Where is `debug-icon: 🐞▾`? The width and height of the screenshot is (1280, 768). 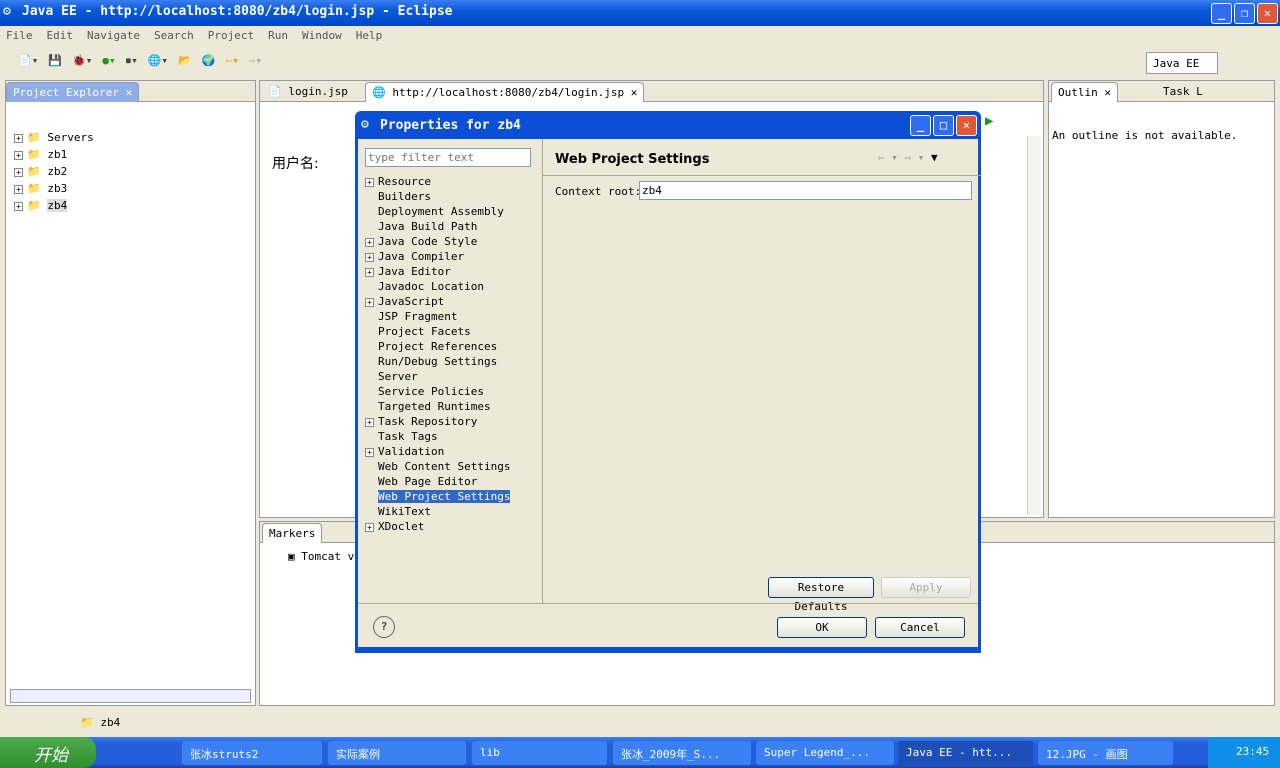 debug-icon: 🐞▾ is located at coordinates (82, 62).